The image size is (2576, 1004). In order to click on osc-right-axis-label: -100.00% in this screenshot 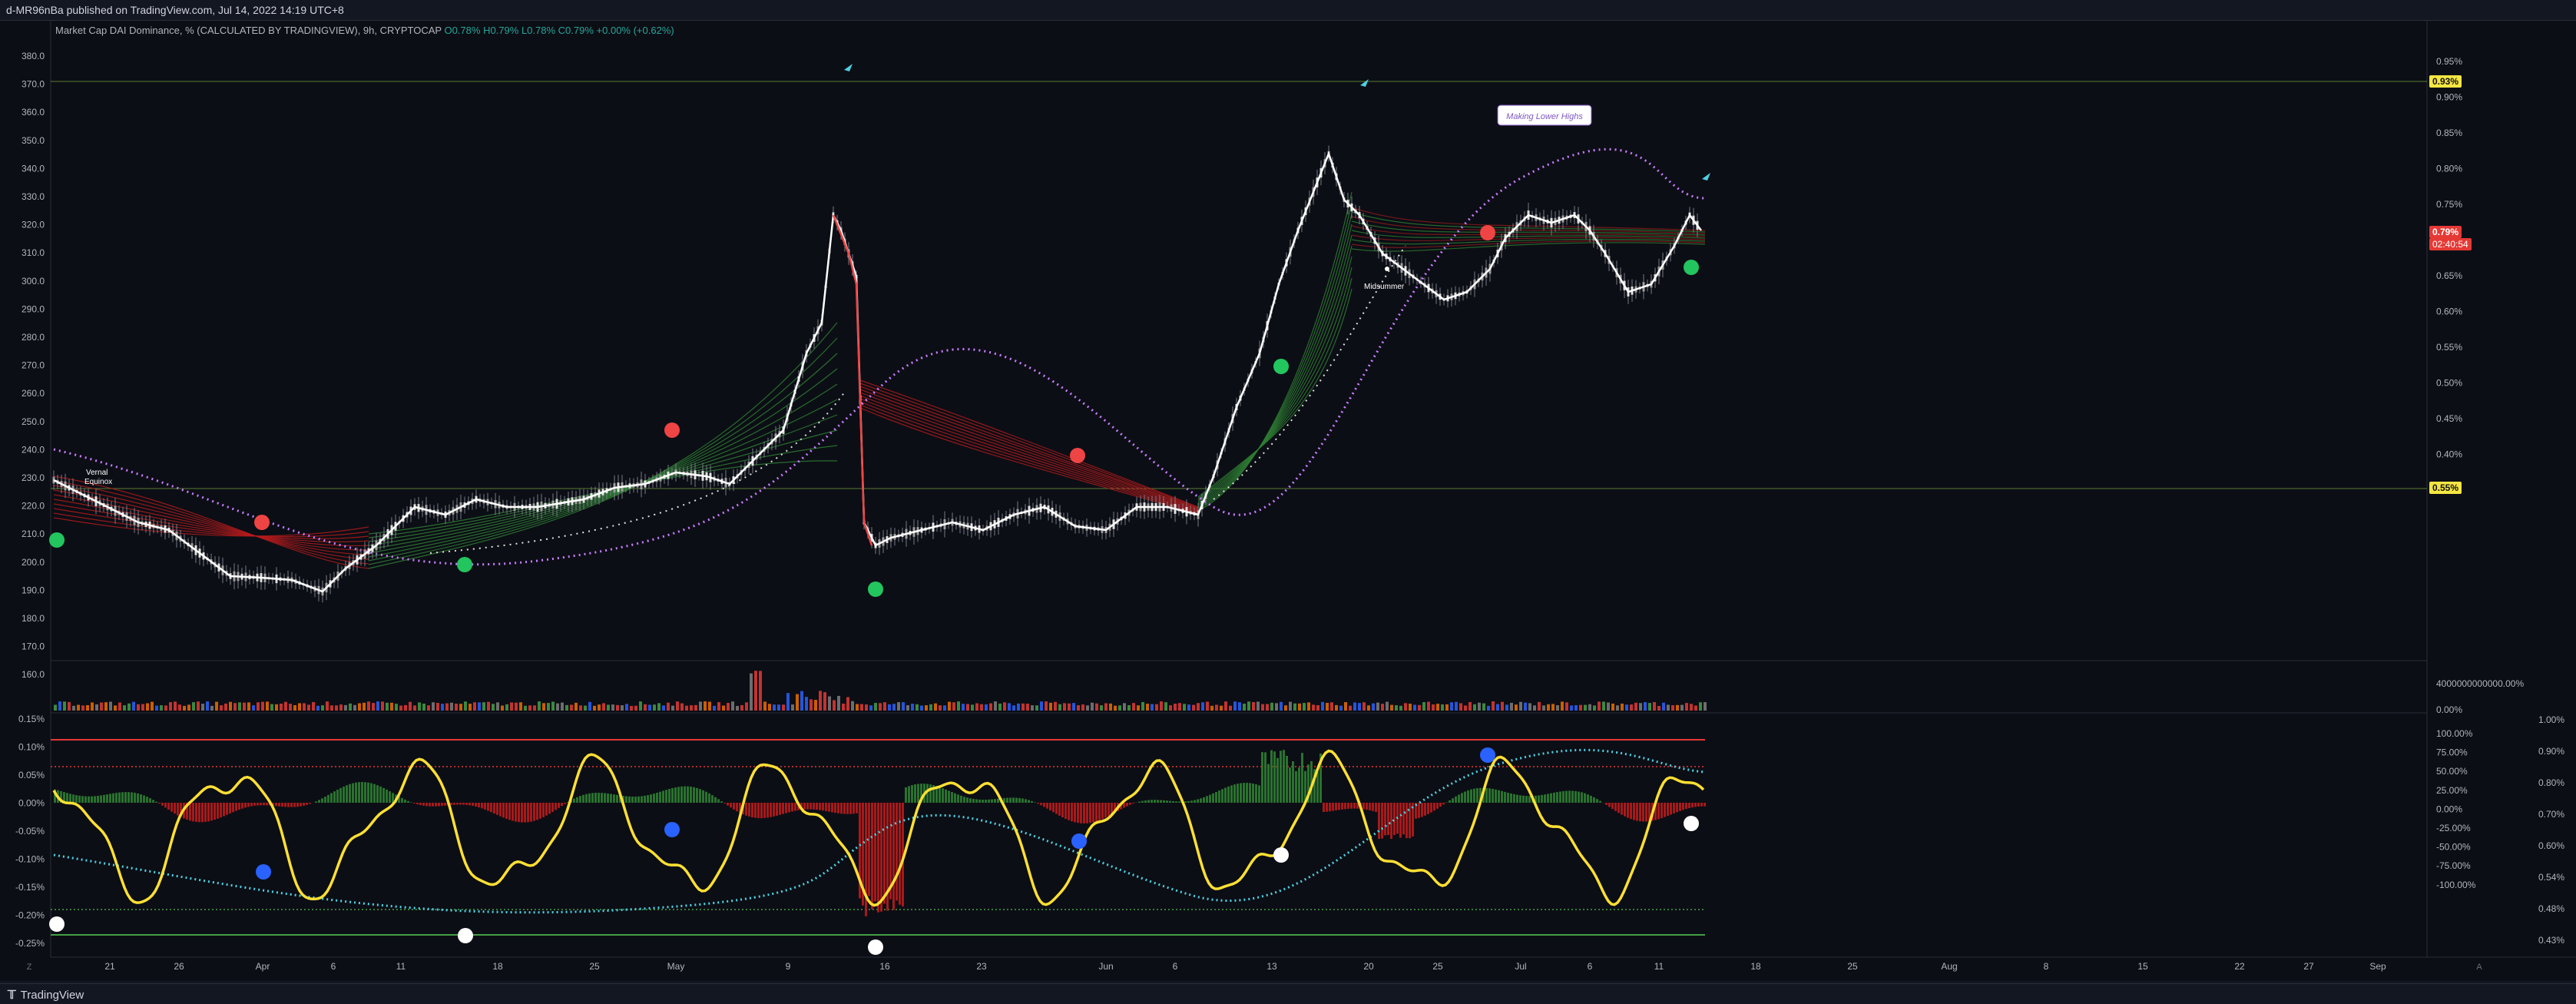, I will do `click(2456, 885)`.